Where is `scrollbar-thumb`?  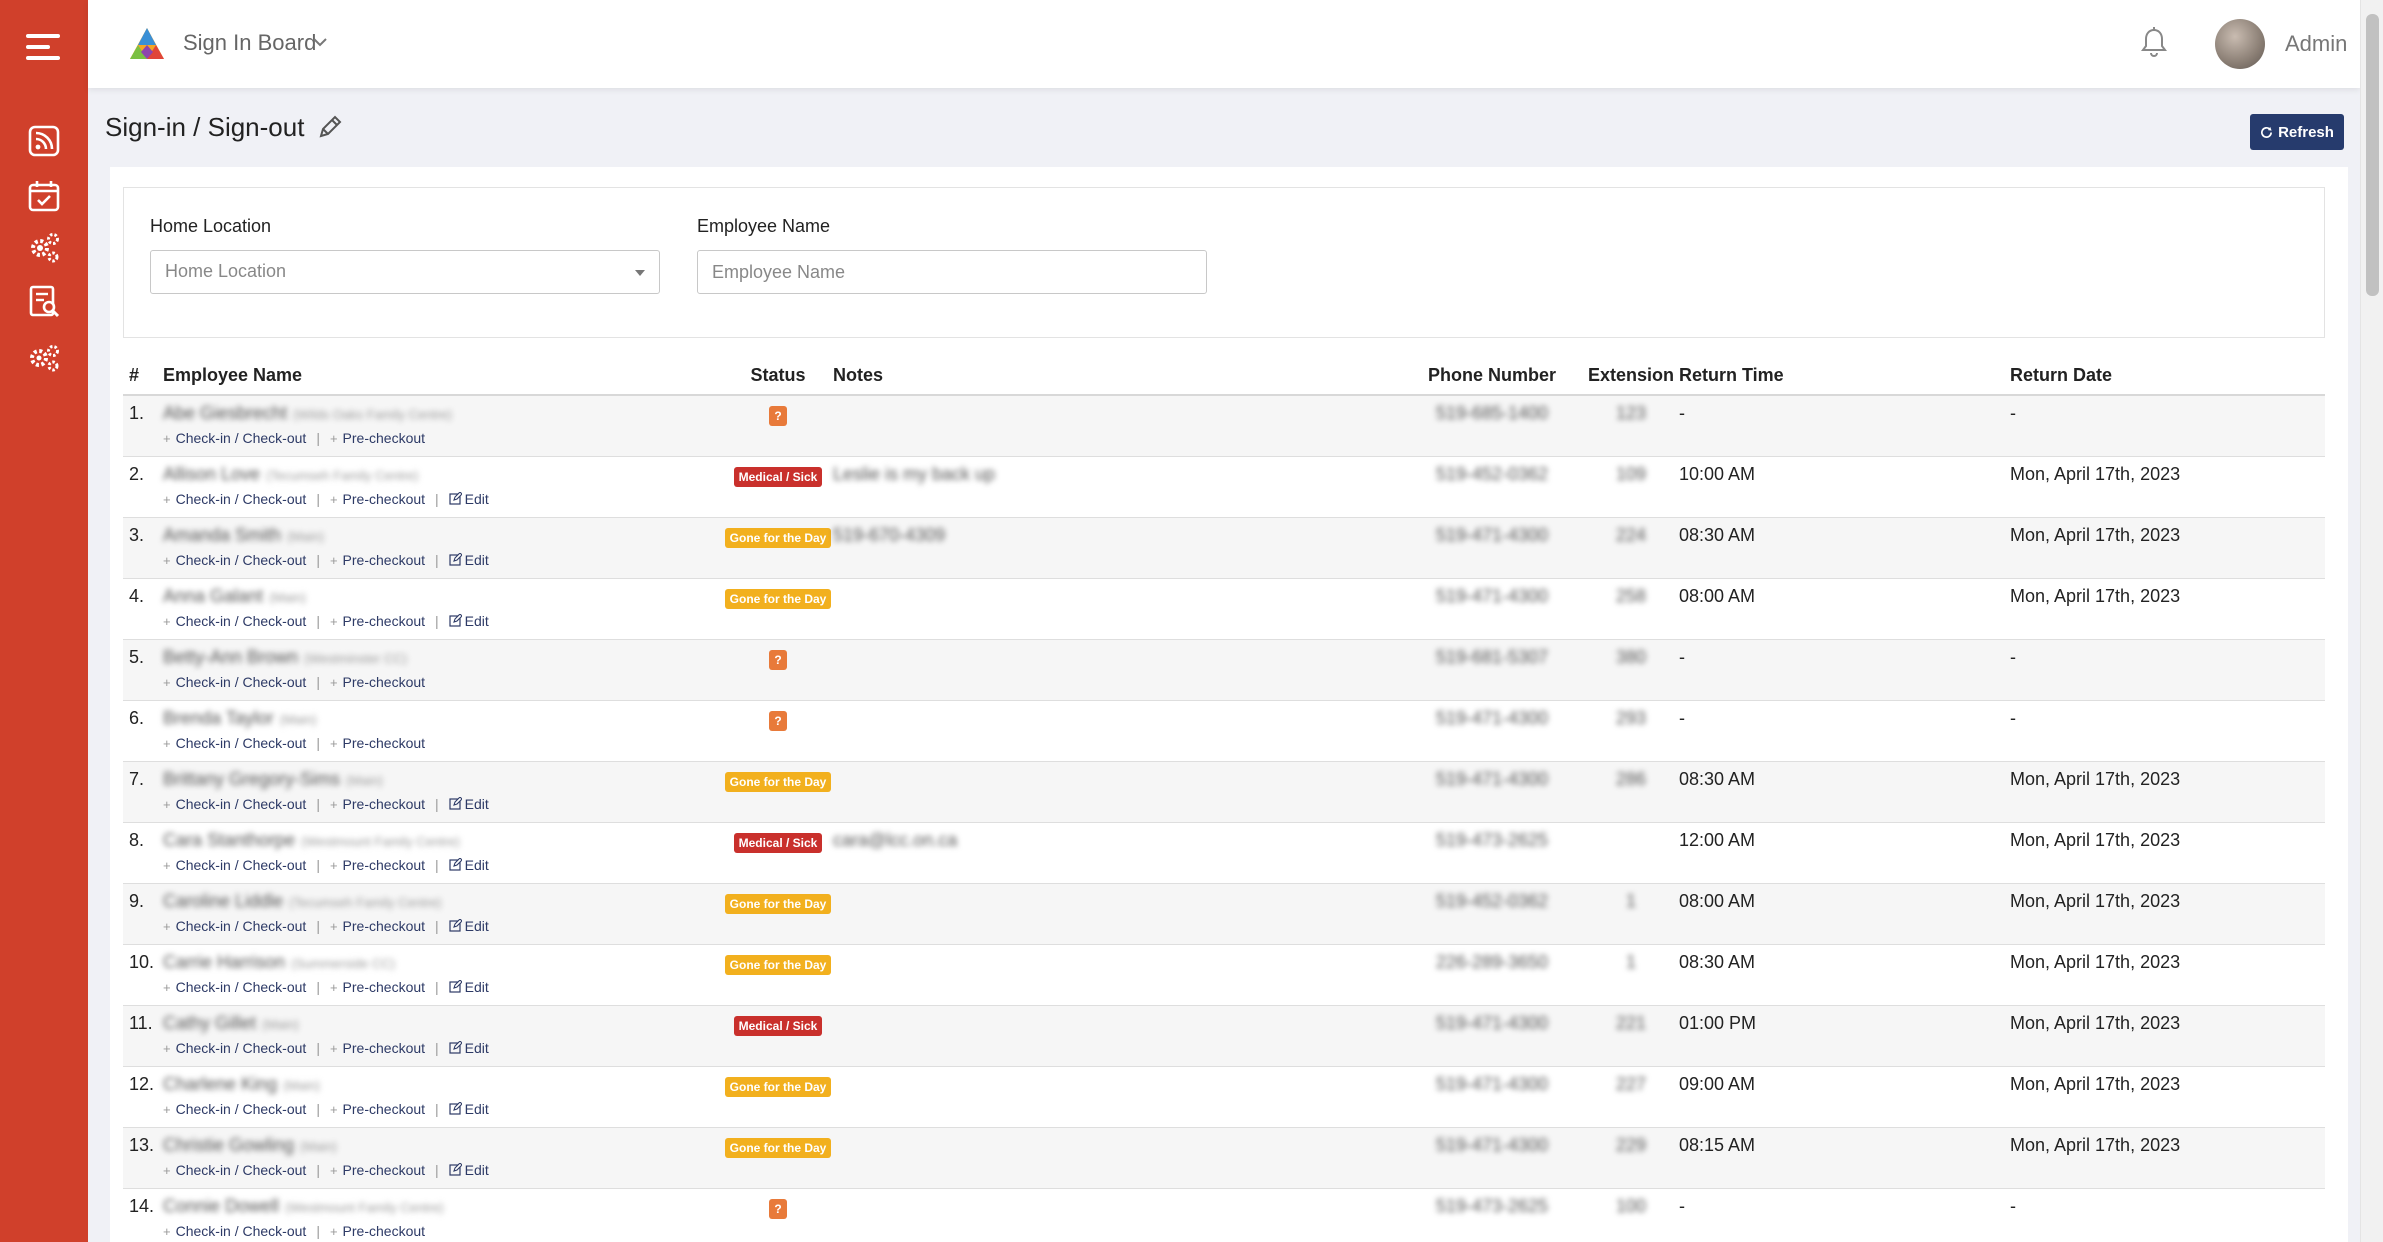
scrollbar-thumb is located at coordinates (2372, 155).